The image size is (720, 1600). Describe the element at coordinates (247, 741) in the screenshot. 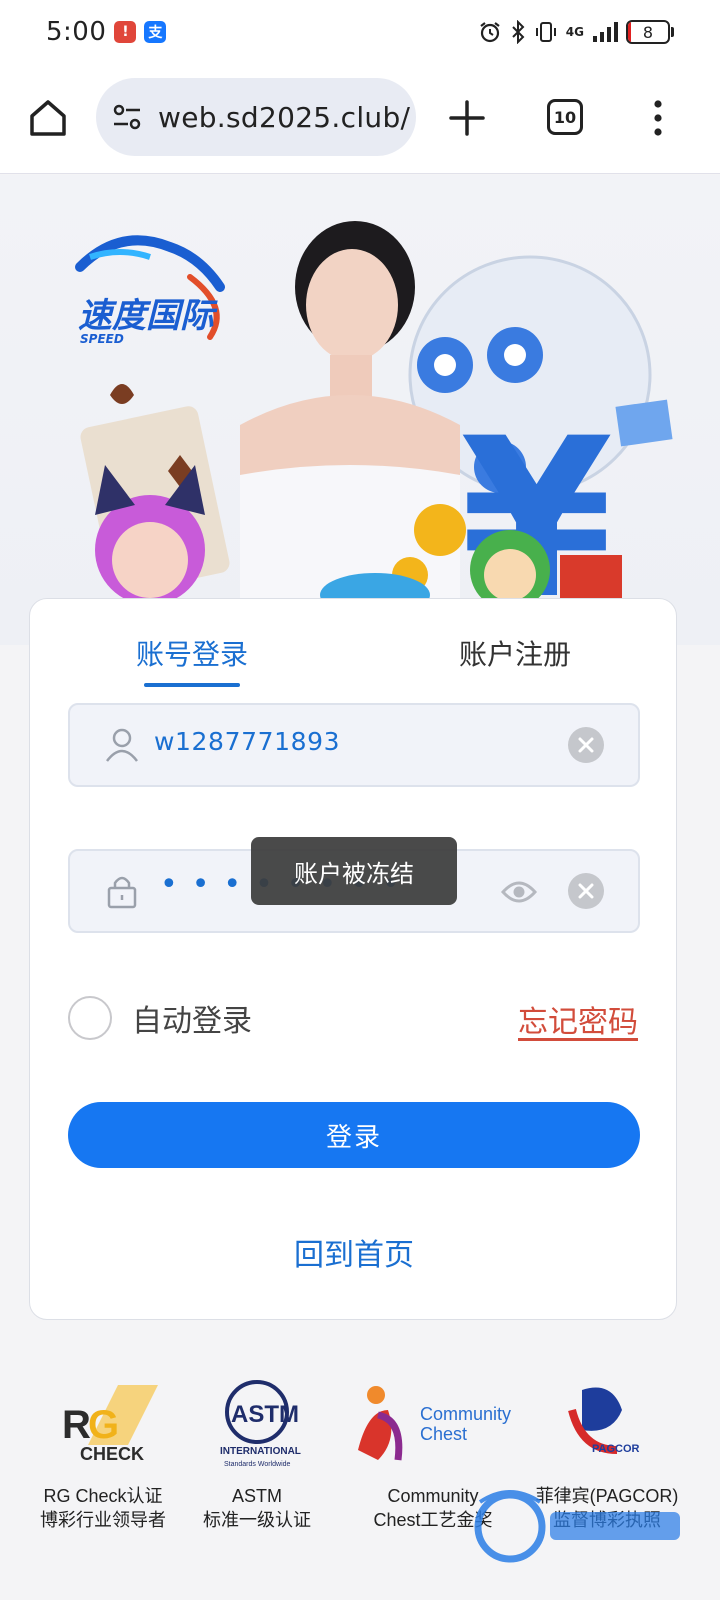

I see `username-value: w1287771893` at that location.